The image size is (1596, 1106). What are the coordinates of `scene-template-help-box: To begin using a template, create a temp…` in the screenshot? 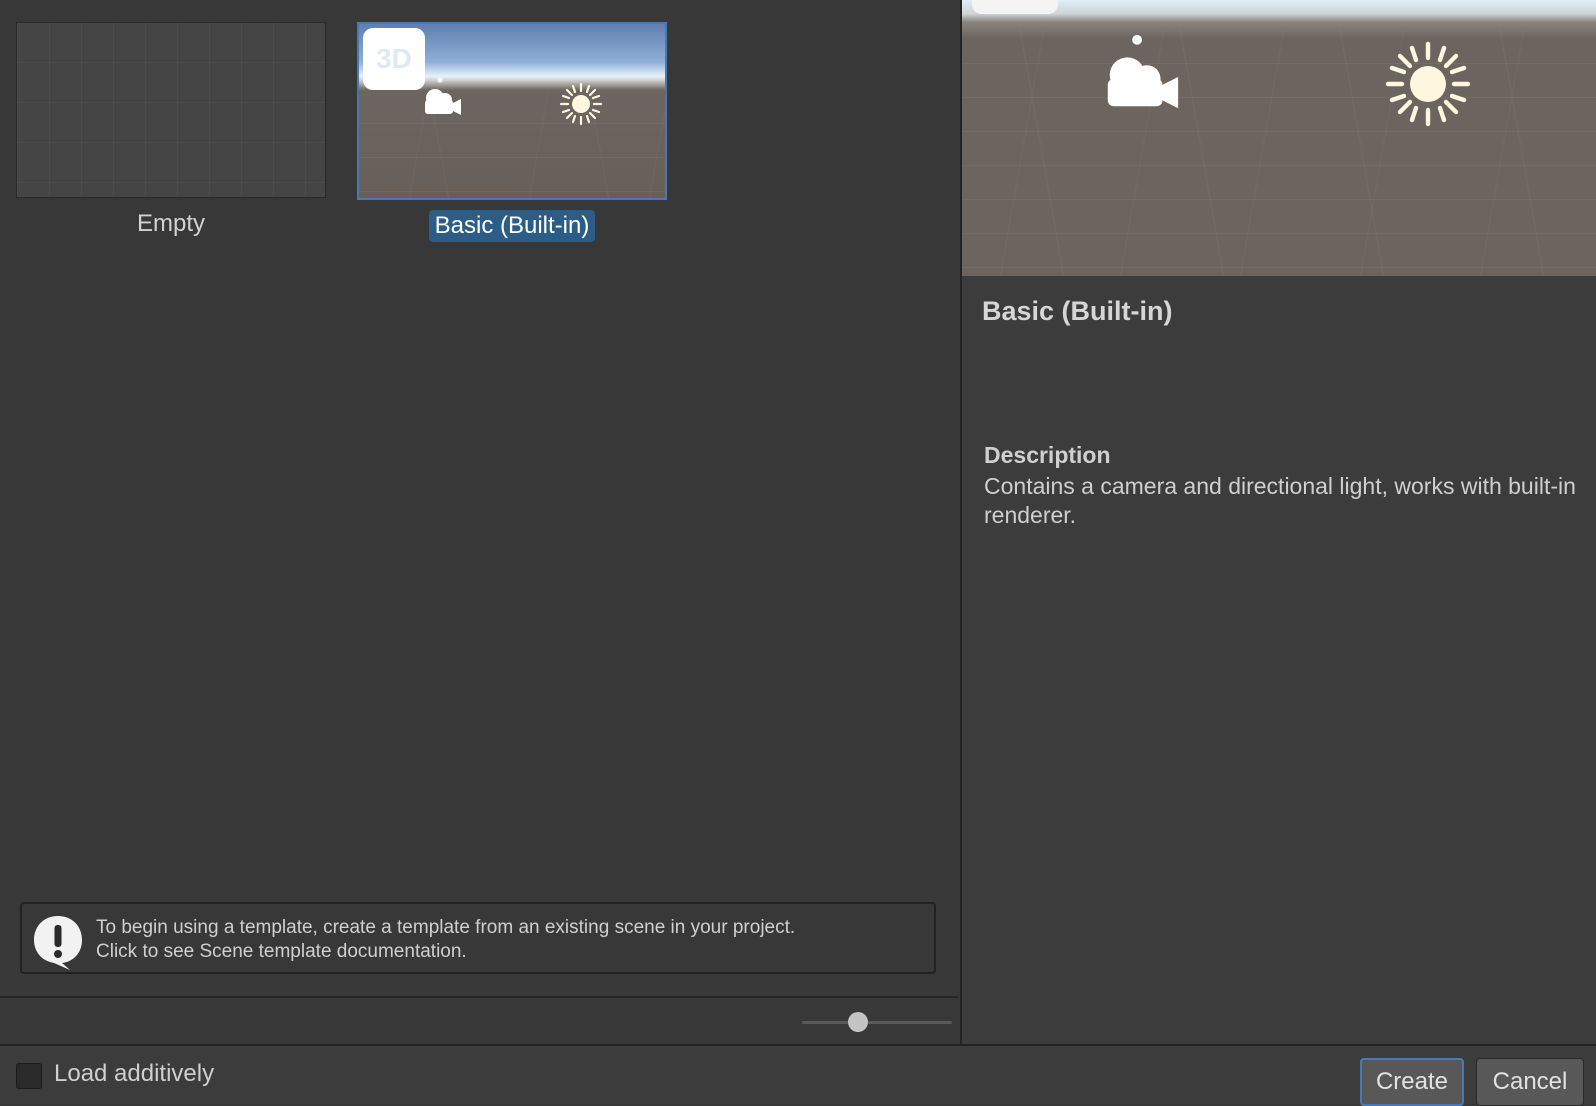 It's located at (478, 938).